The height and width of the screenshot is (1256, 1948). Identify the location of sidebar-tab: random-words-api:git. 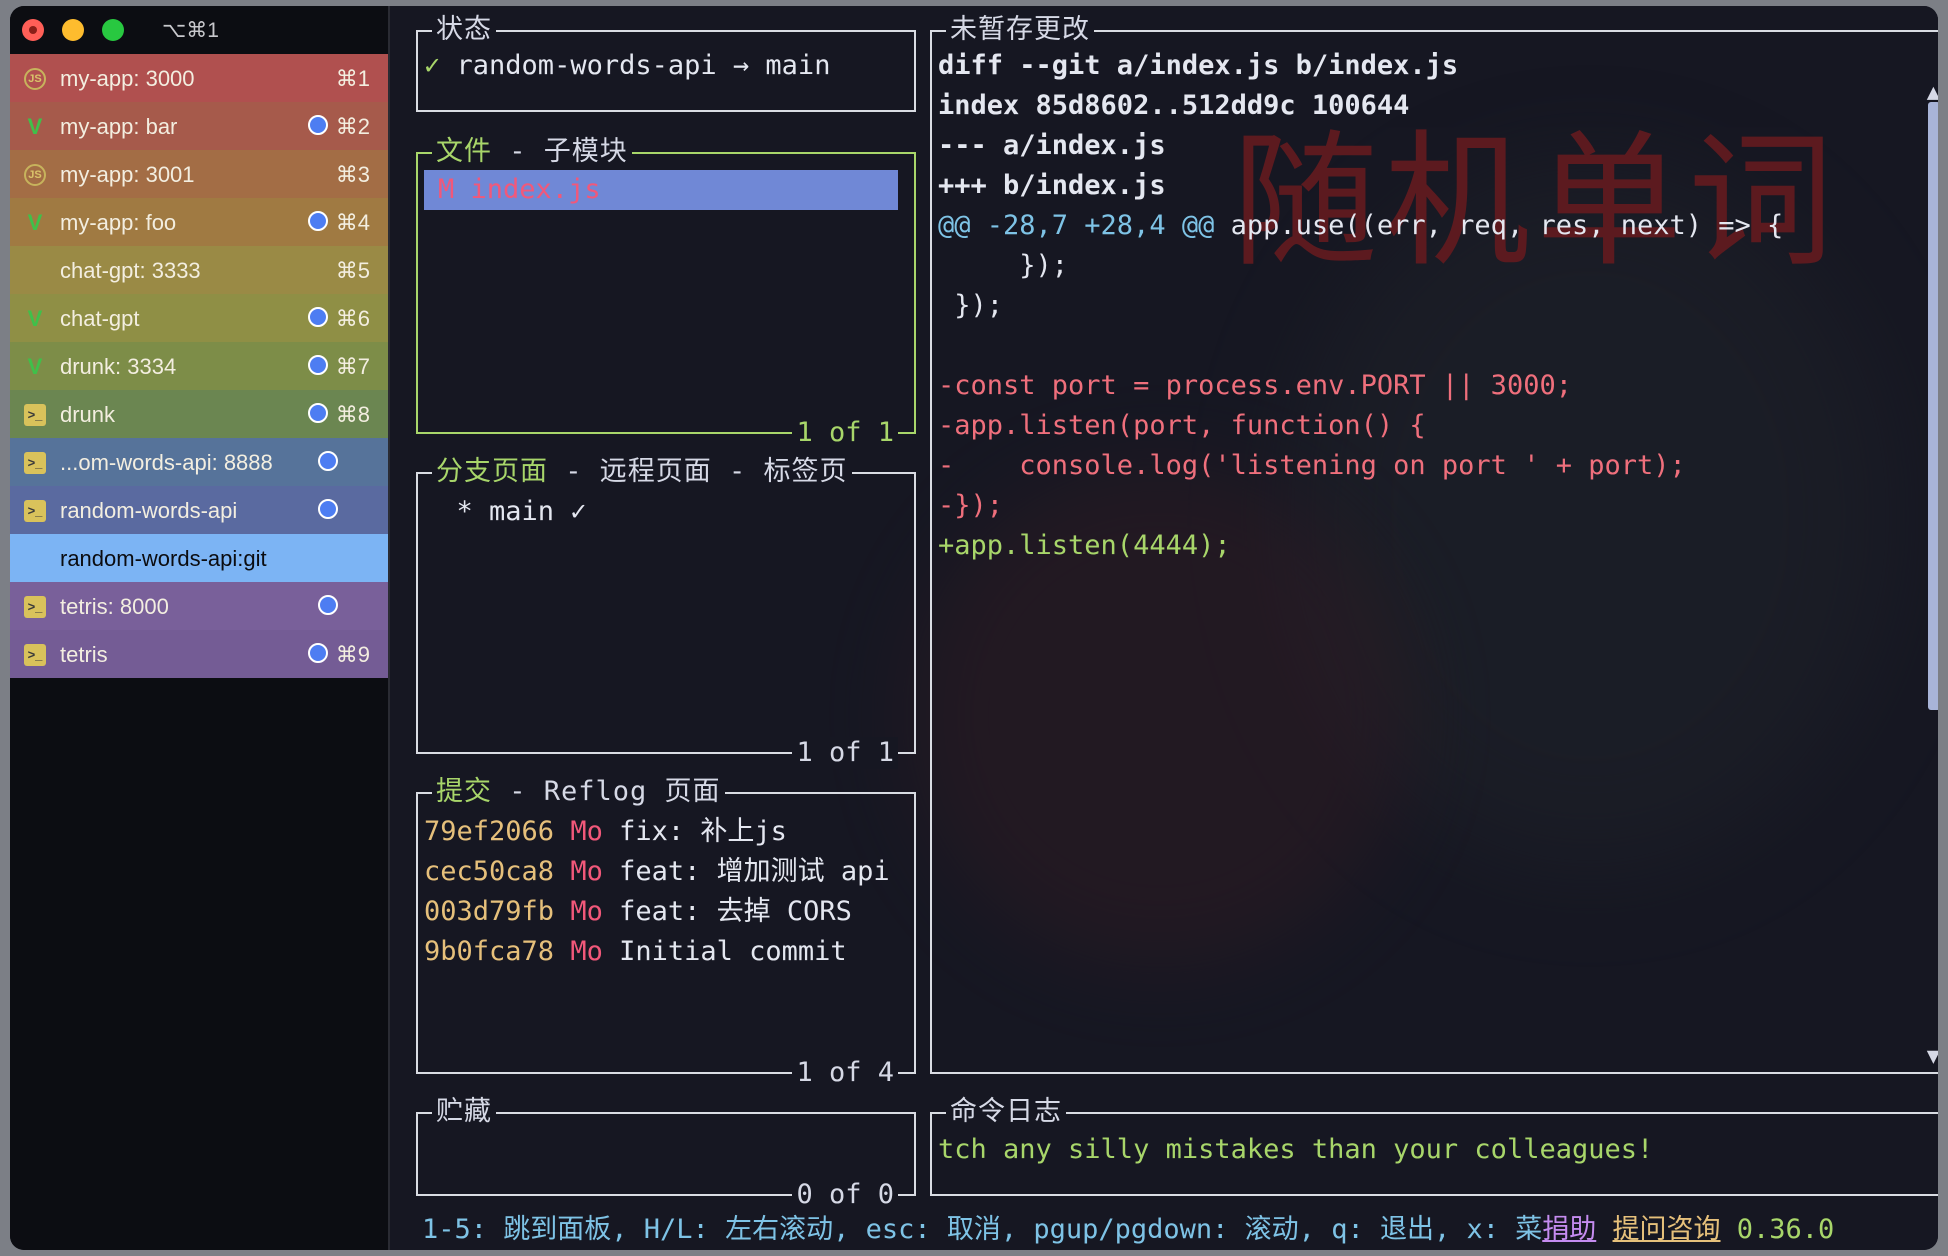
(199, 560).